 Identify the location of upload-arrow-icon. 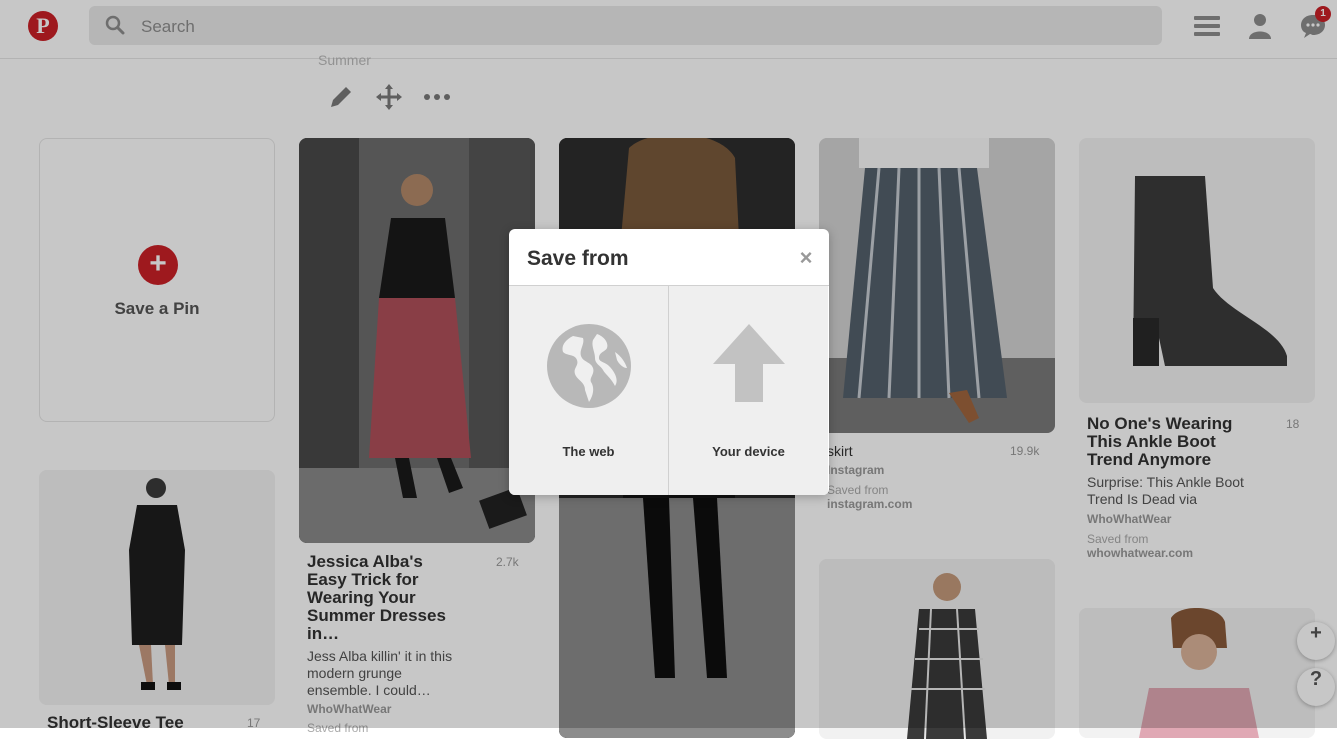
(749, 363).